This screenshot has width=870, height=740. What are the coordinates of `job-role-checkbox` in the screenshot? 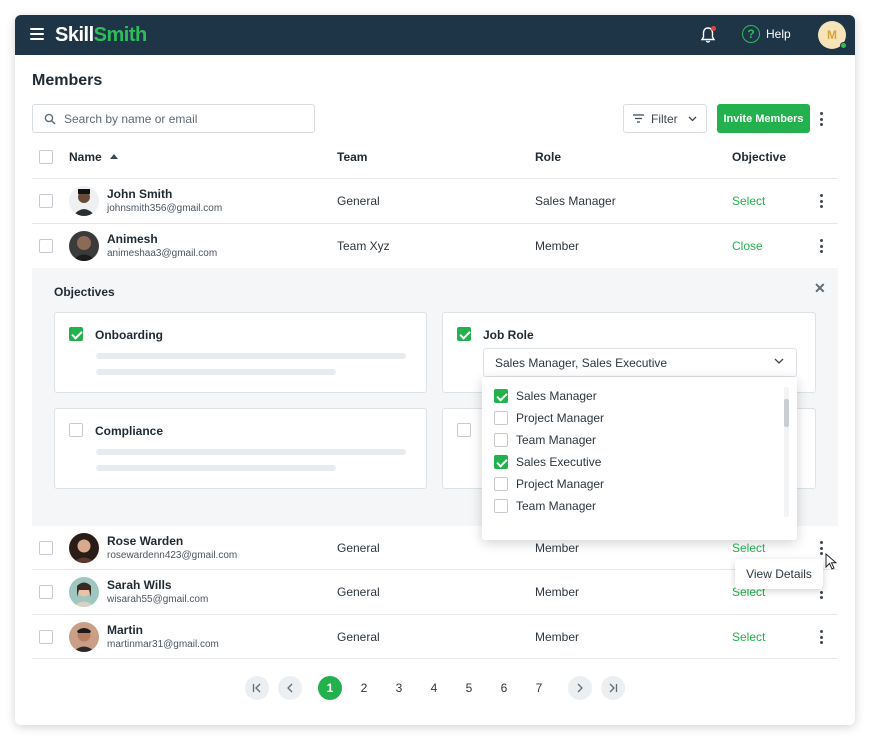 It's located at (464, 334).